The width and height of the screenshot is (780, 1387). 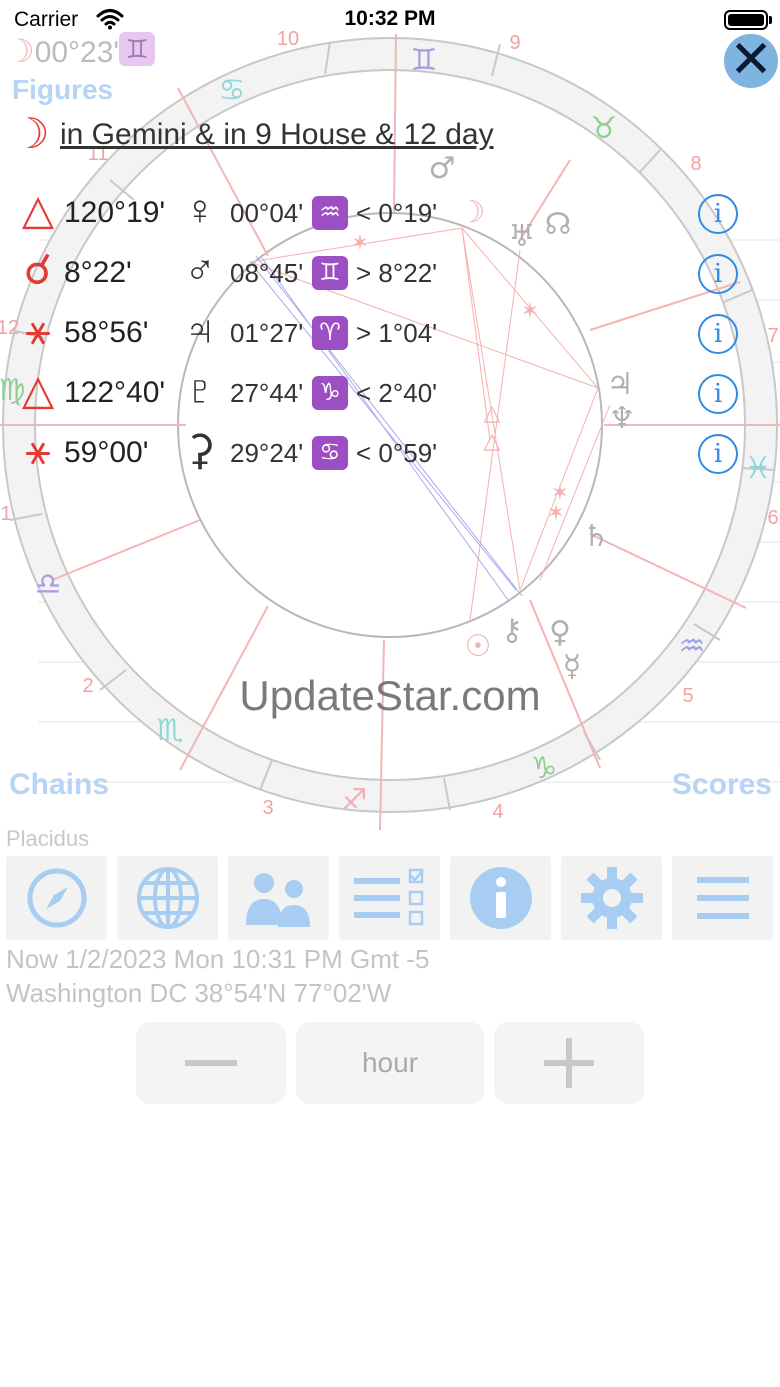 I want to click on compass-button, so click(x=56, y=898).